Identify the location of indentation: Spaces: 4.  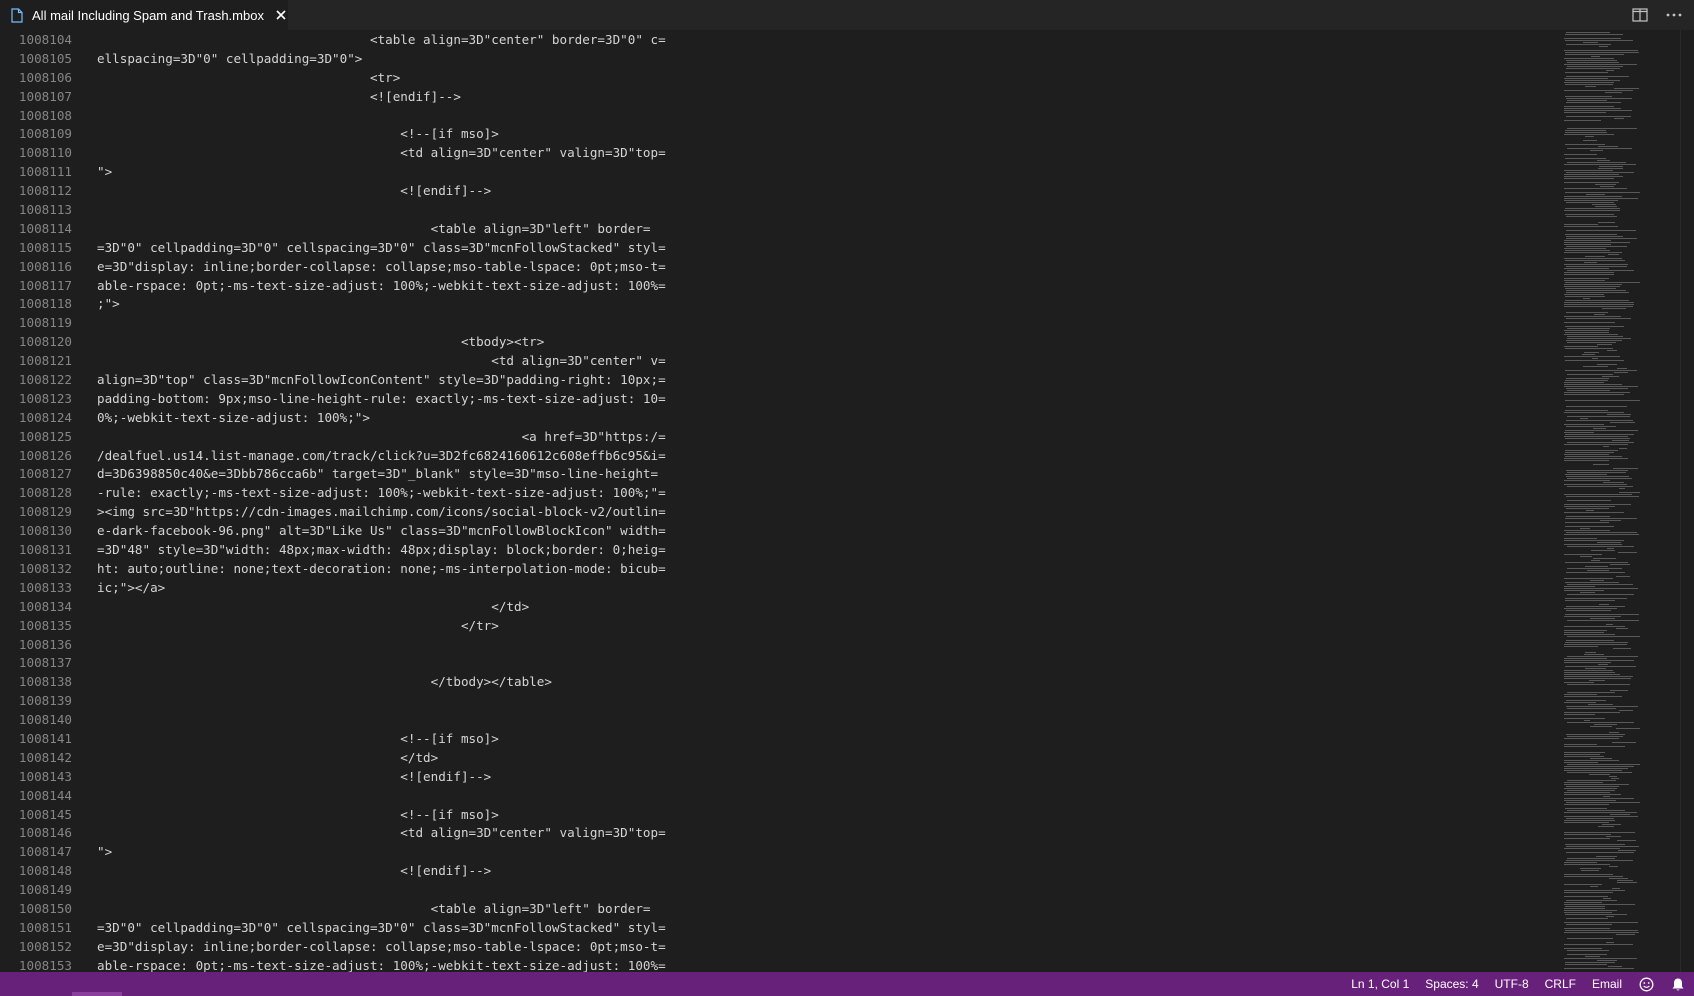
(1451, 984).